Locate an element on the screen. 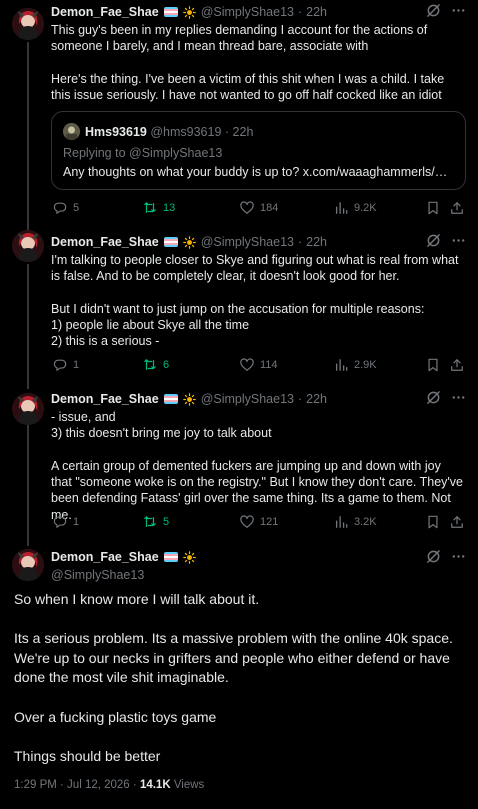 Image resolution: width=478 pixels, height=809 pixels. like-button: 121 is located at coordinates (259, 522).